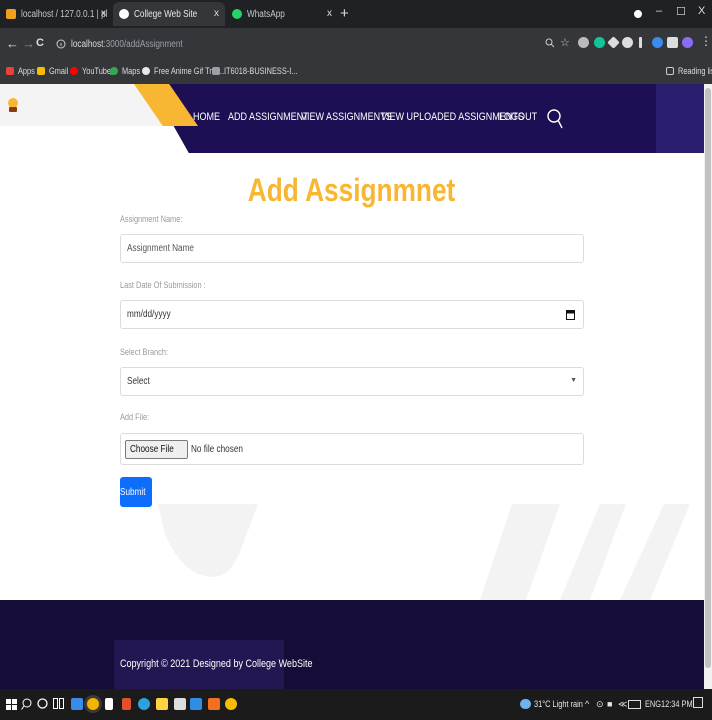  What do you see at coordinates (114, 71) in the screenshot?
I see `maps-pin-icon` at bounding box center [114, 71].